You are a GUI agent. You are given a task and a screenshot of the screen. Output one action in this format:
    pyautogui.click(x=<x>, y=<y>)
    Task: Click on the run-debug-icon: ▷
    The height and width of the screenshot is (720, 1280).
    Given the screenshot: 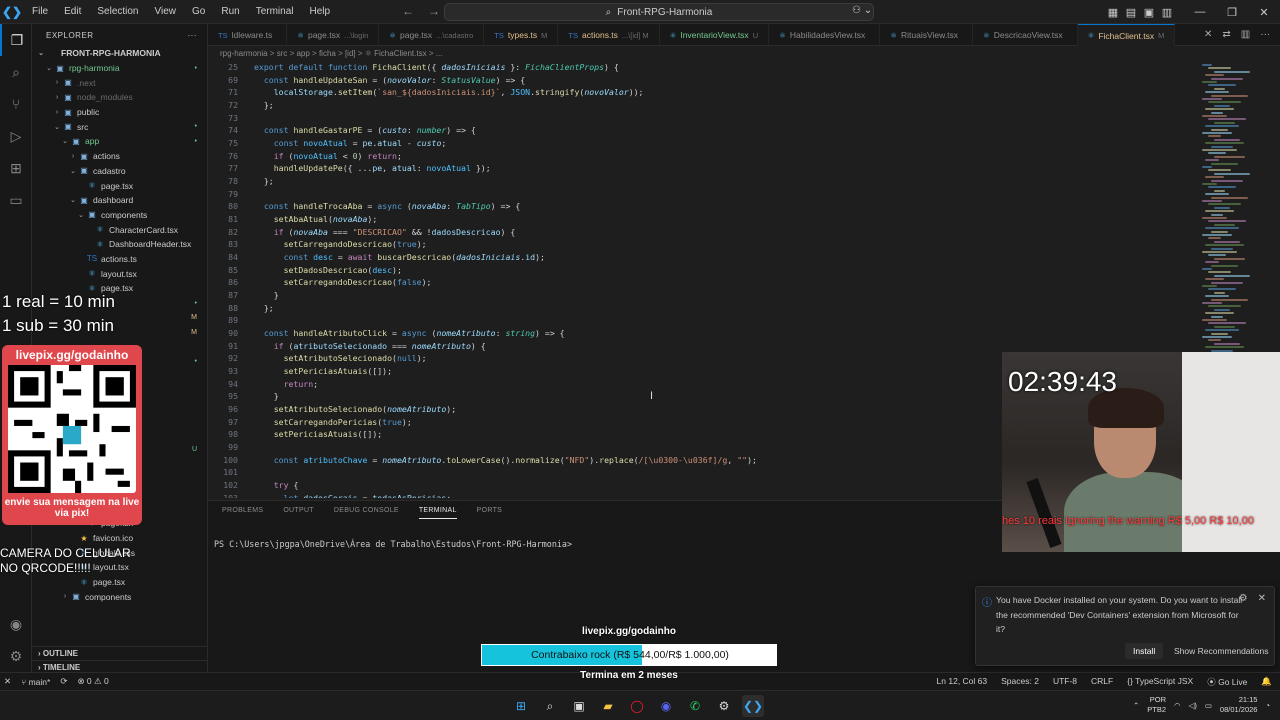 What is the action you would take?
    pyautogui.click(x=16, y=136)
    